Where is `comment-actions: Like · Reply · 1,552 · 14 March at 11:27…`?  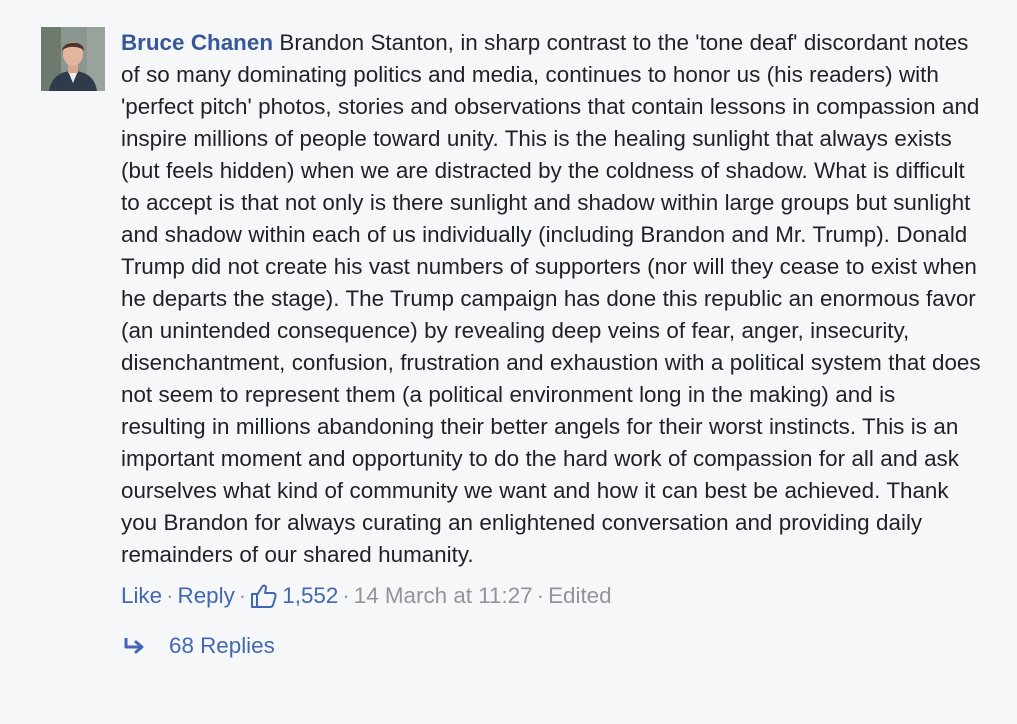
comment-actions: Like · Reply · 1,552 · 14 March at 11:27… is located at coordinates (551, 596).